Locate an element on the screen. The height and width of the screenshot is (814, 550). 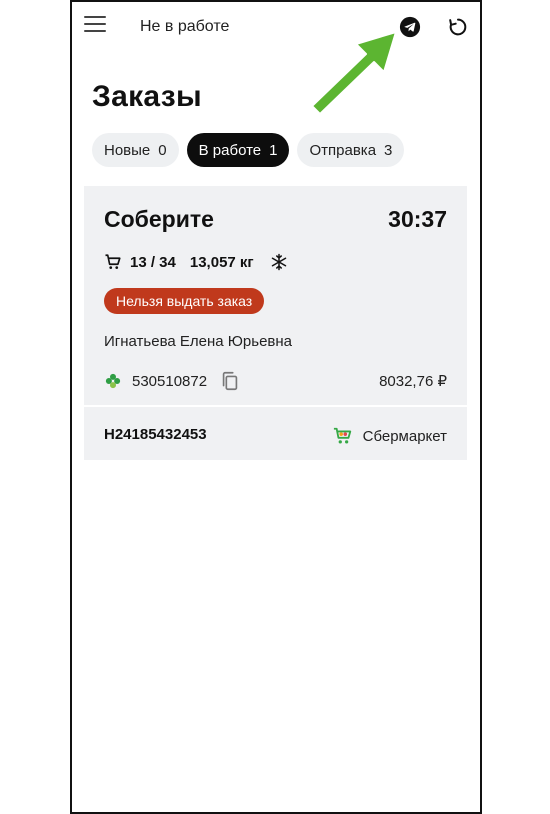
loyalty-row: 530510872 is located at coordinates (172, 381).